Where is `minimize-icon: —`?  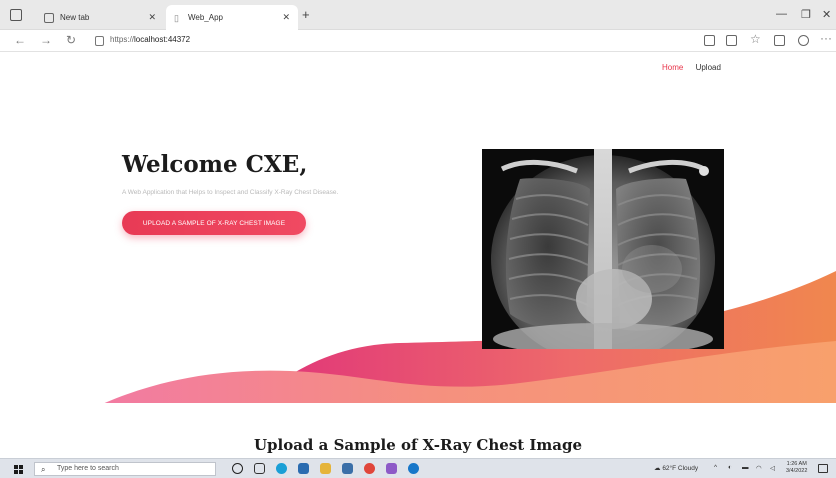
minimize-icon: — is located at coordinates (781, 14).